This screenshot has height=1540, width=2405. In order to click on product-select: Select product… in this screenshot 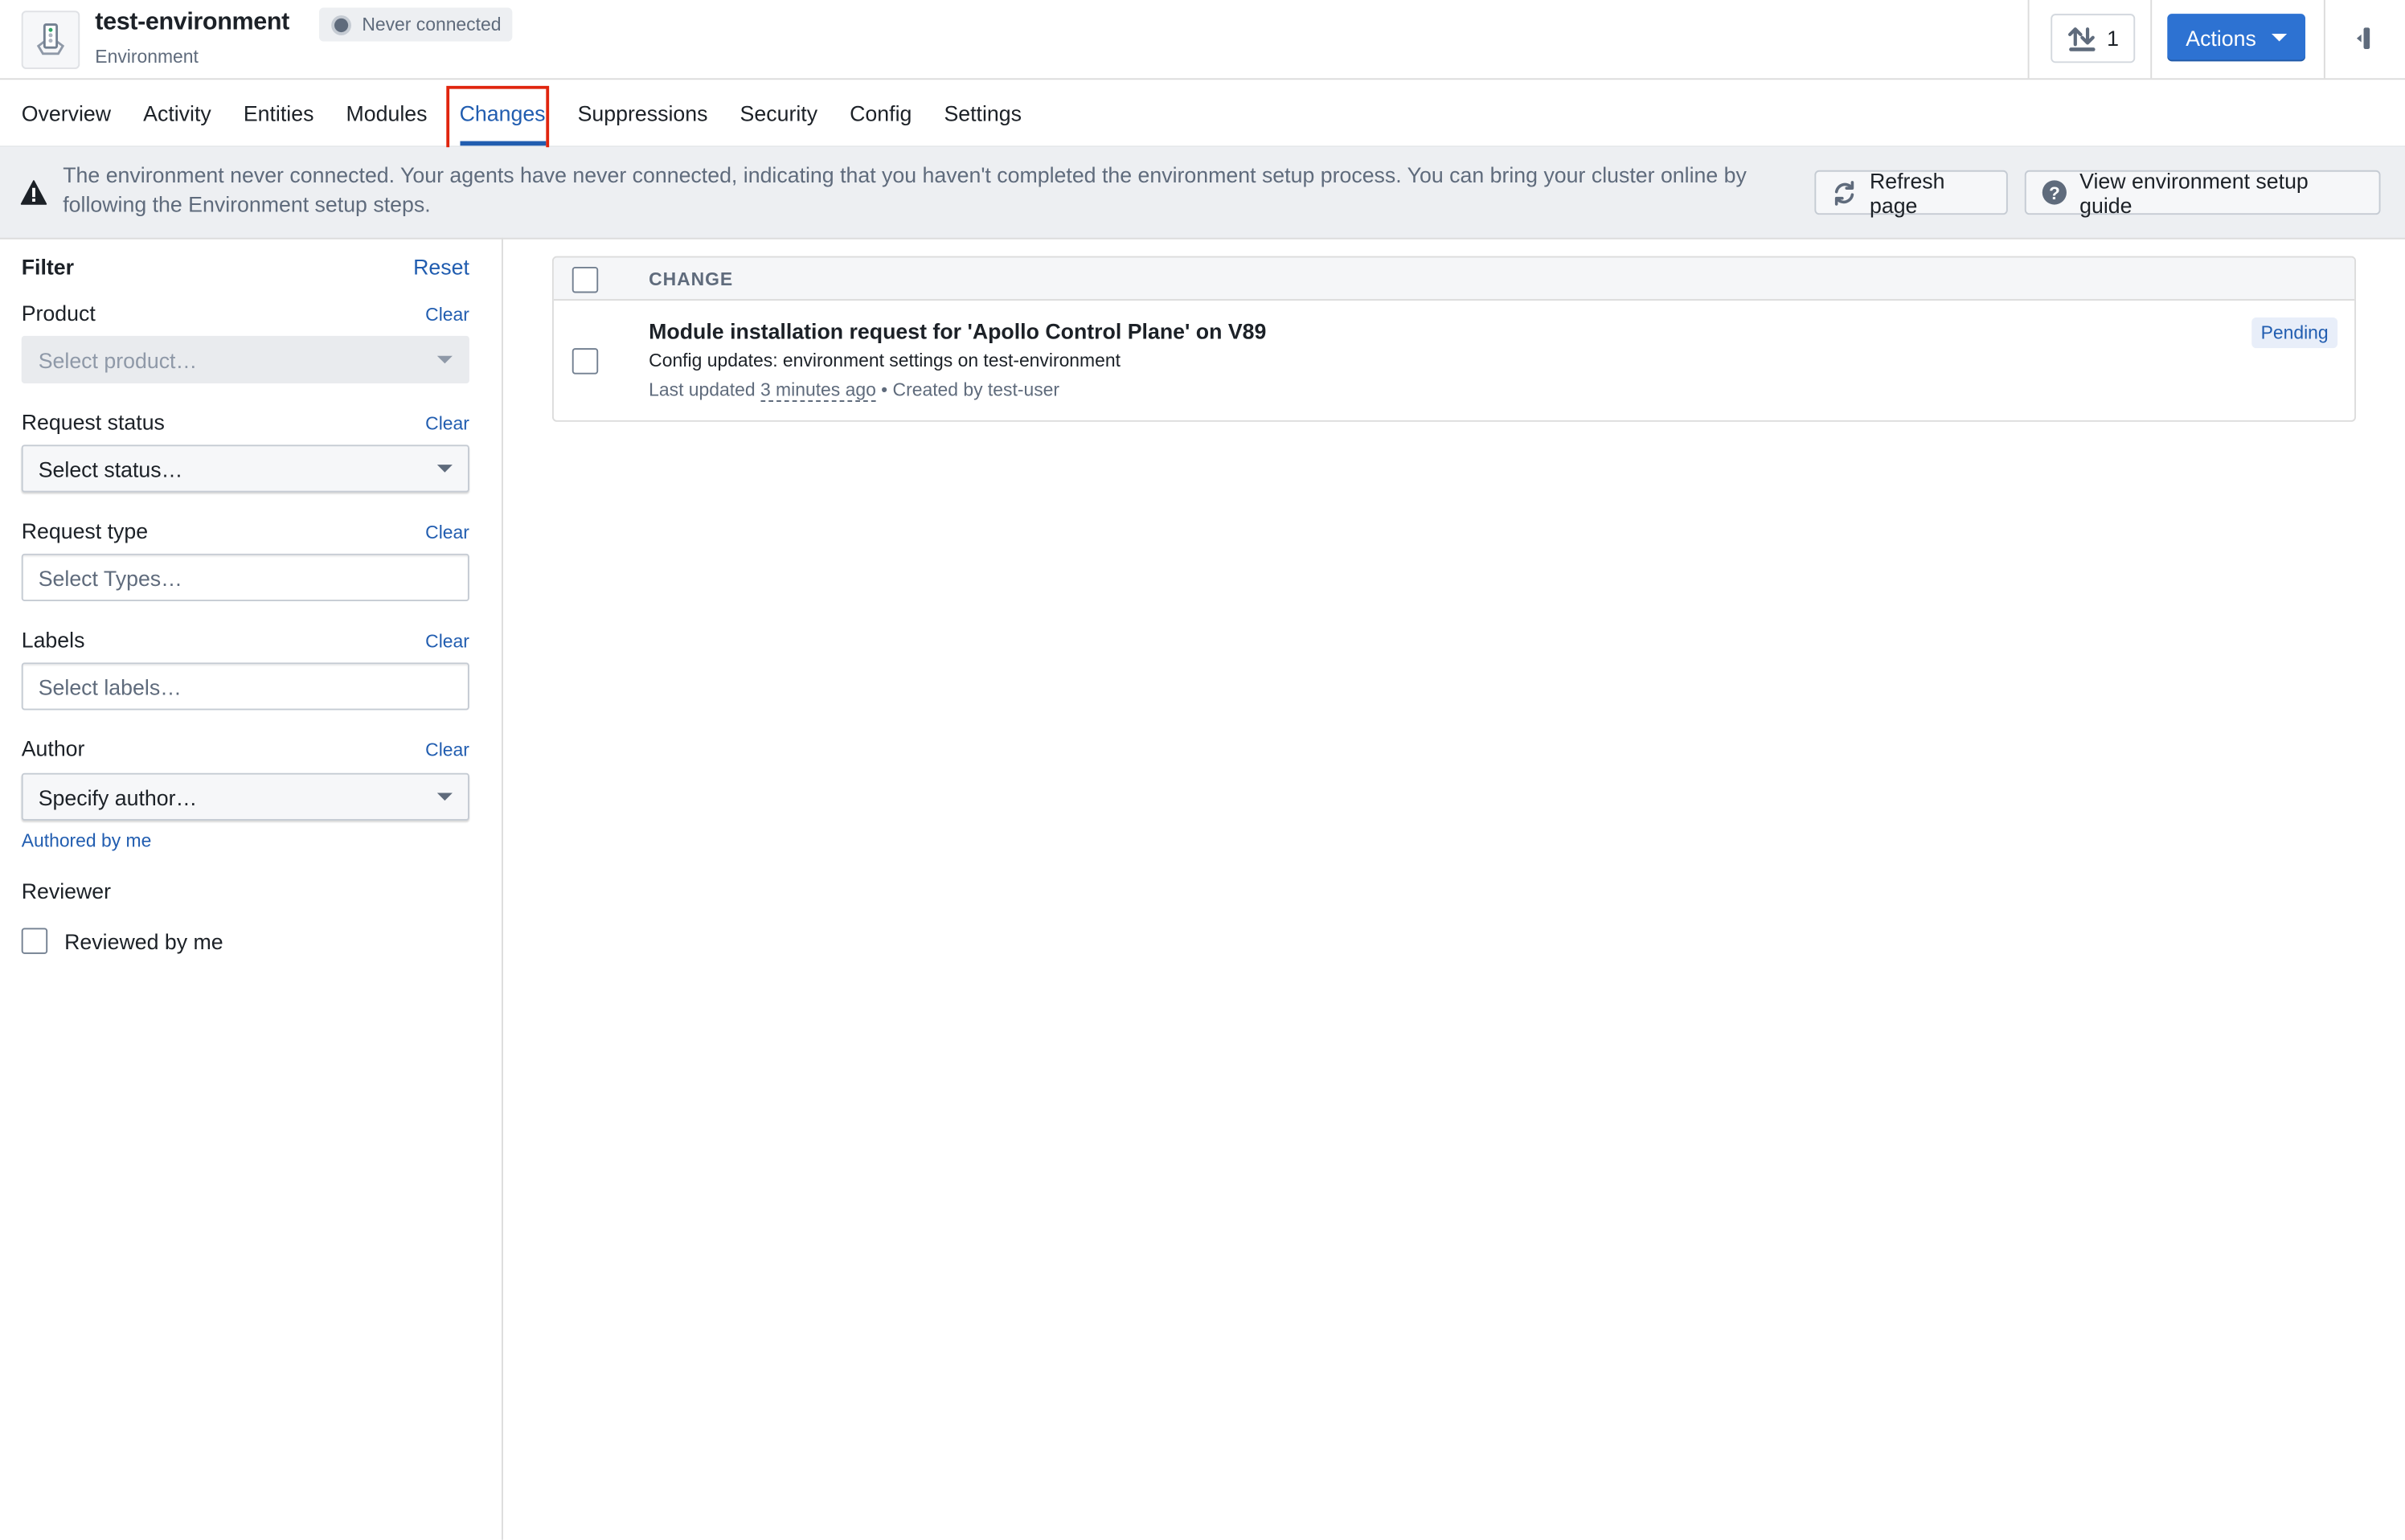, I will do `click(245, 360)`.